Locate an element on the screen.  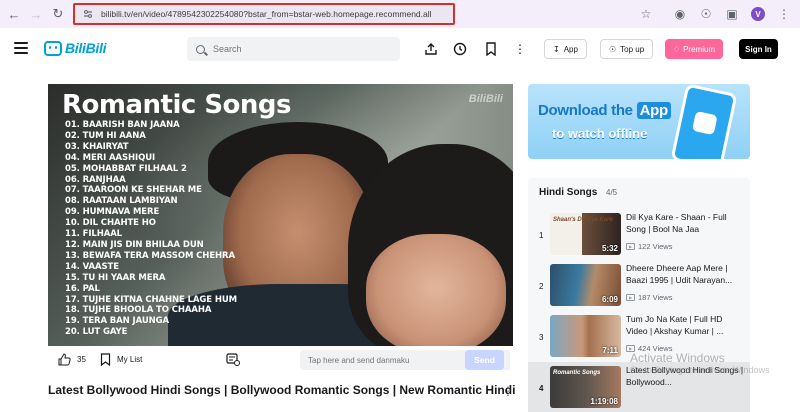
bookmark-star-icon: ☆ is located at coordinates (646, 14).